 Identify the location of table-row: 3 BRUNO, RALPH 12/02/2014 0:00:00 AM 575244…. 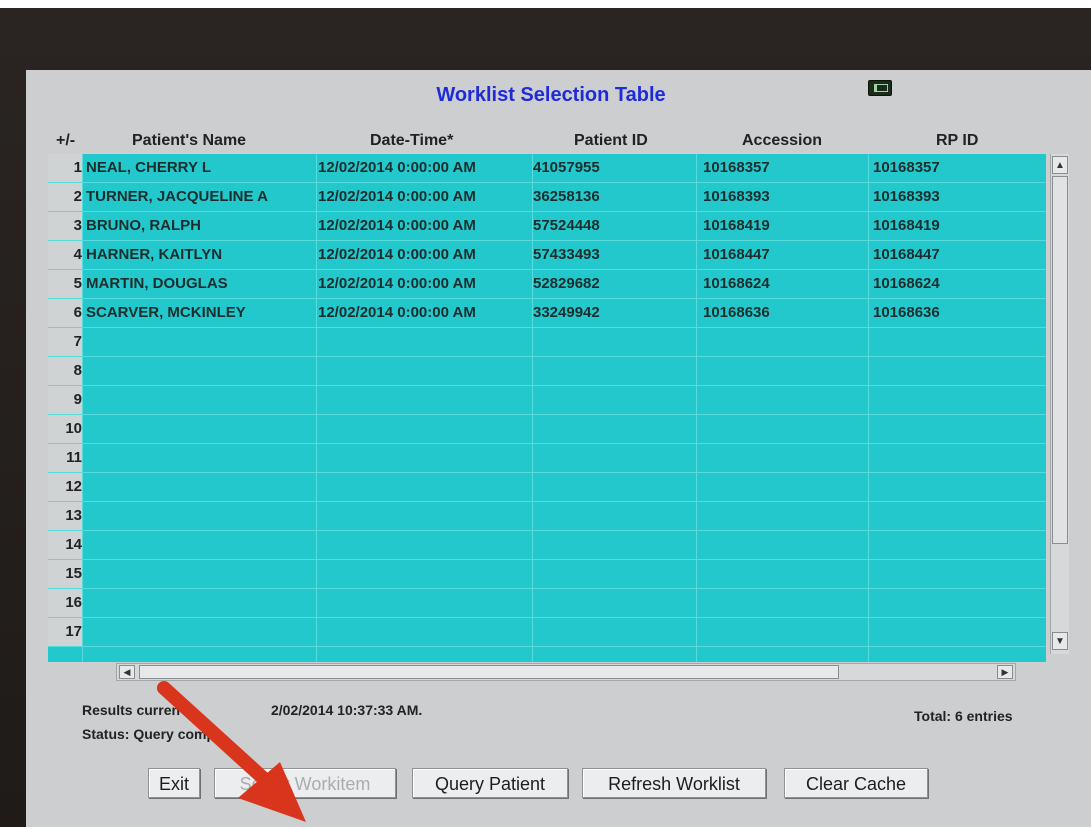
(547, 226).